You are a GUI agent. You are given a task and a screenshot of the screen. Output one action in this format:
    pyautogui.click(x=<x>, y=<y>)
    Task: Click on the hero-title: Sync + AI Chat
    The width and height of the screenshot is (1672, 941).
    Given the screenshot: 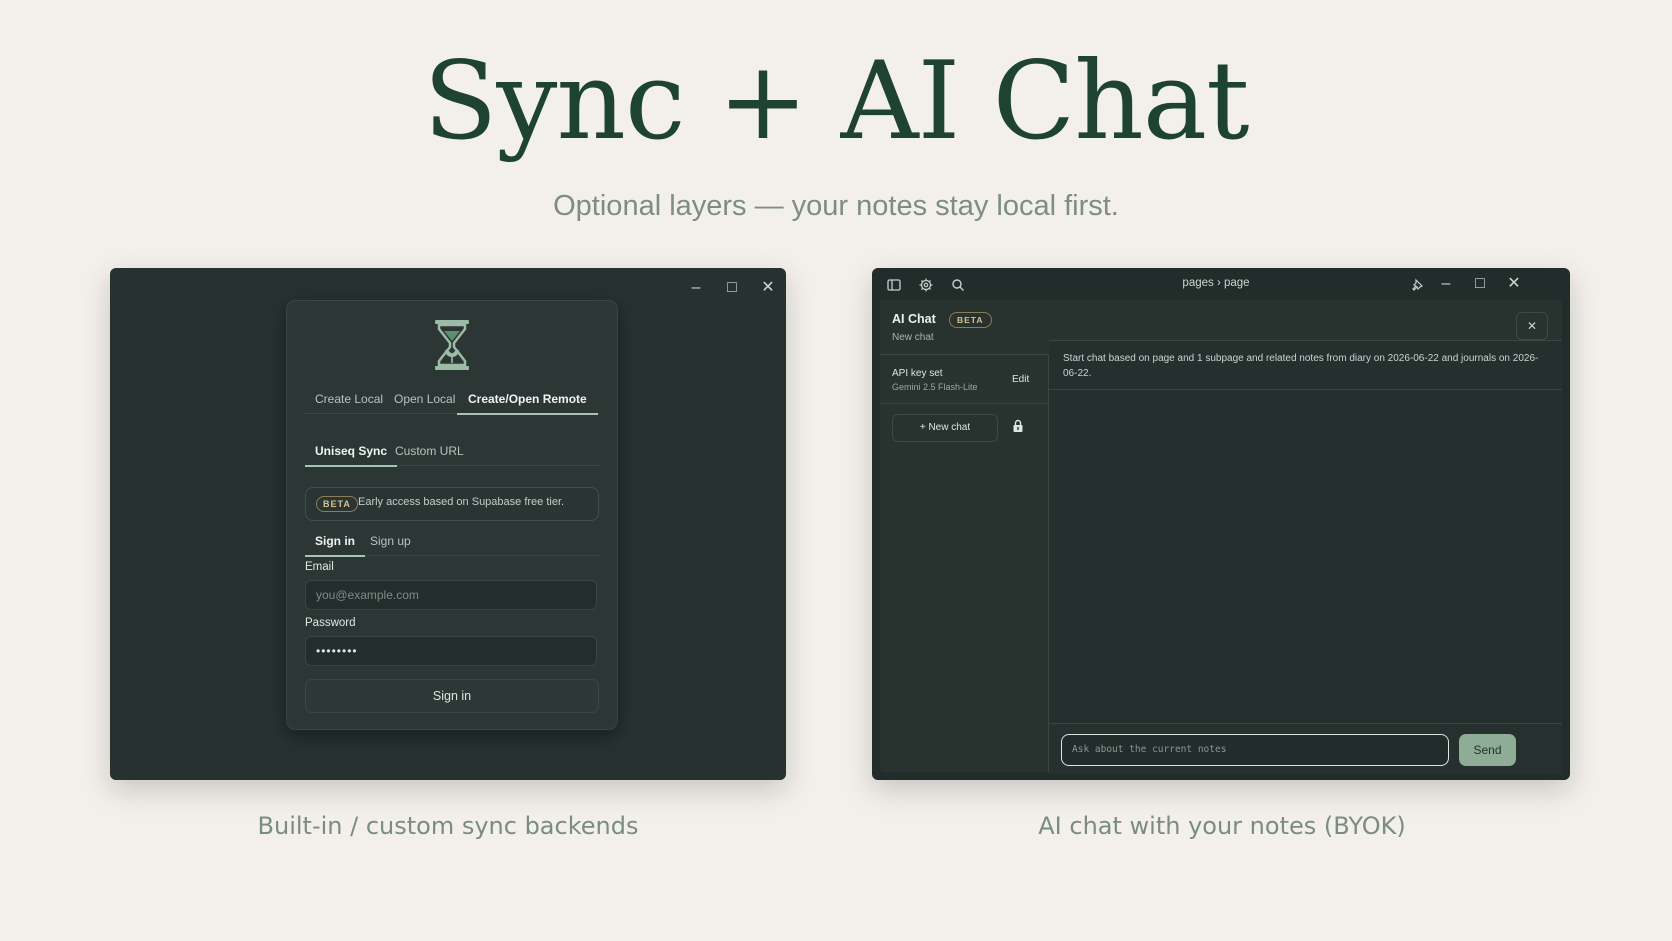 What is the action you would take?
    pyautogui.click(x=836, y=101)
    